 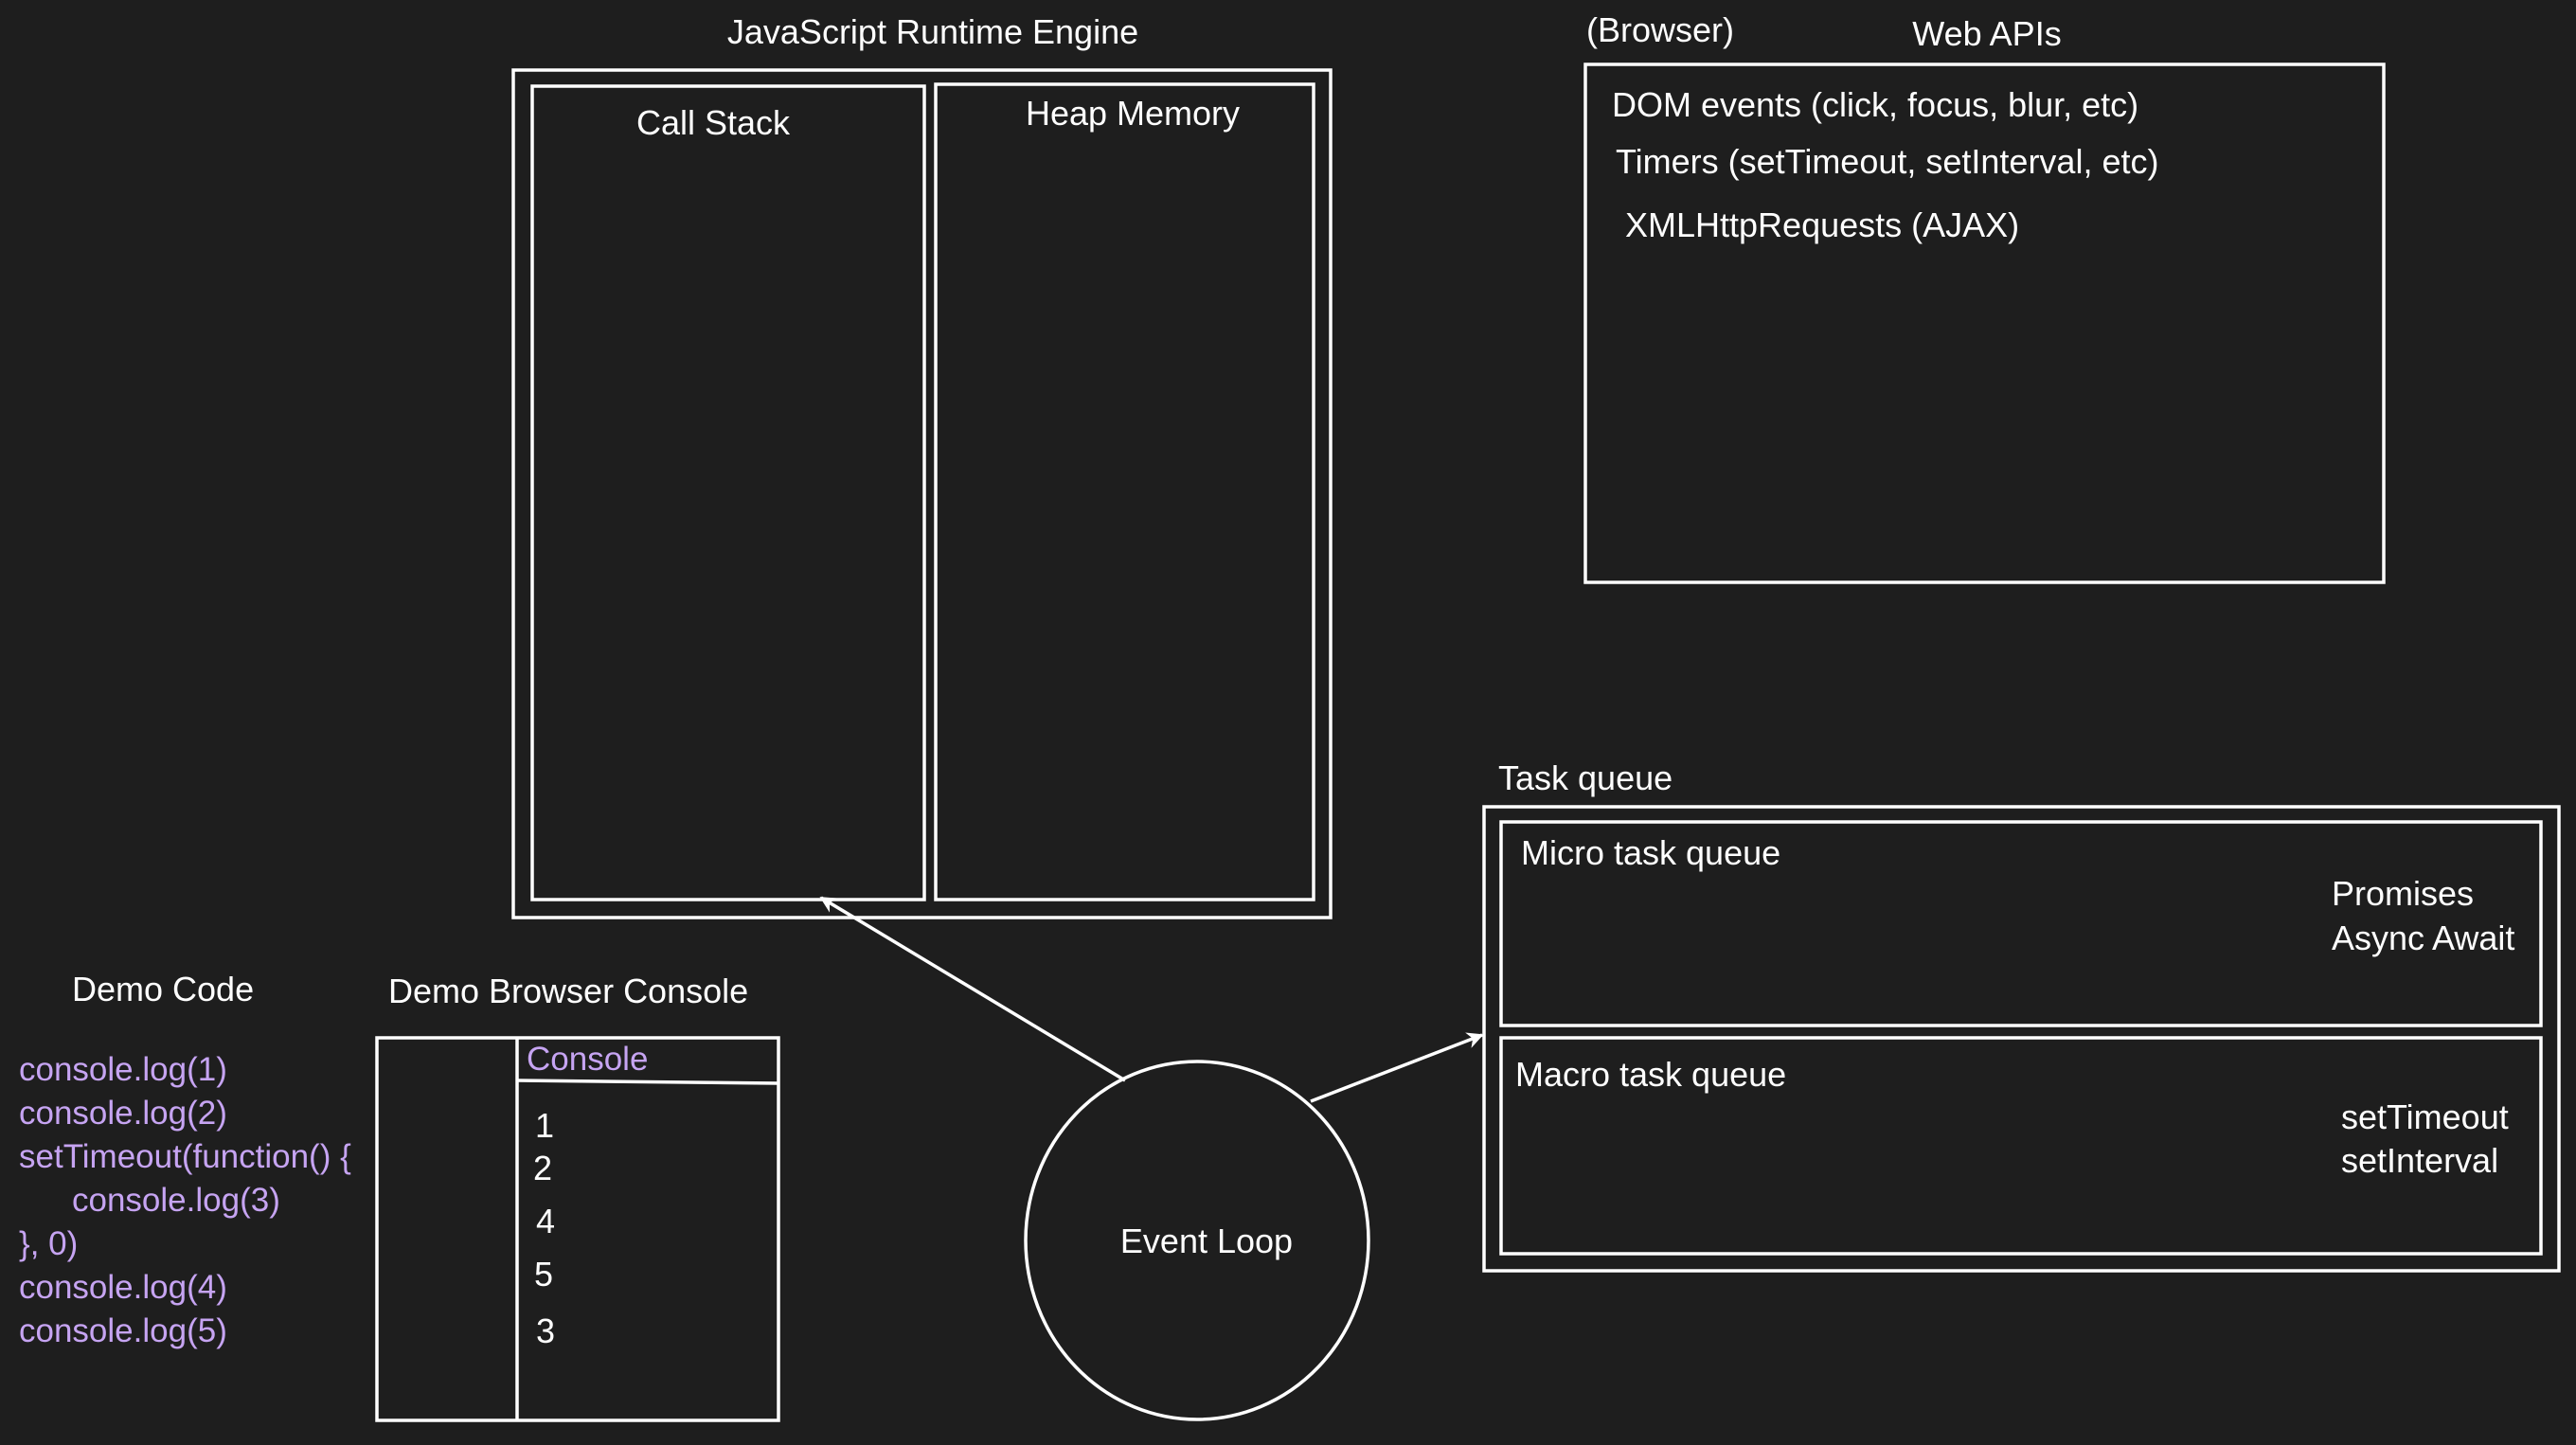 I want to click on web-api-item: XMLHttpRequests (AJAX), so click(x=1822, y=224).